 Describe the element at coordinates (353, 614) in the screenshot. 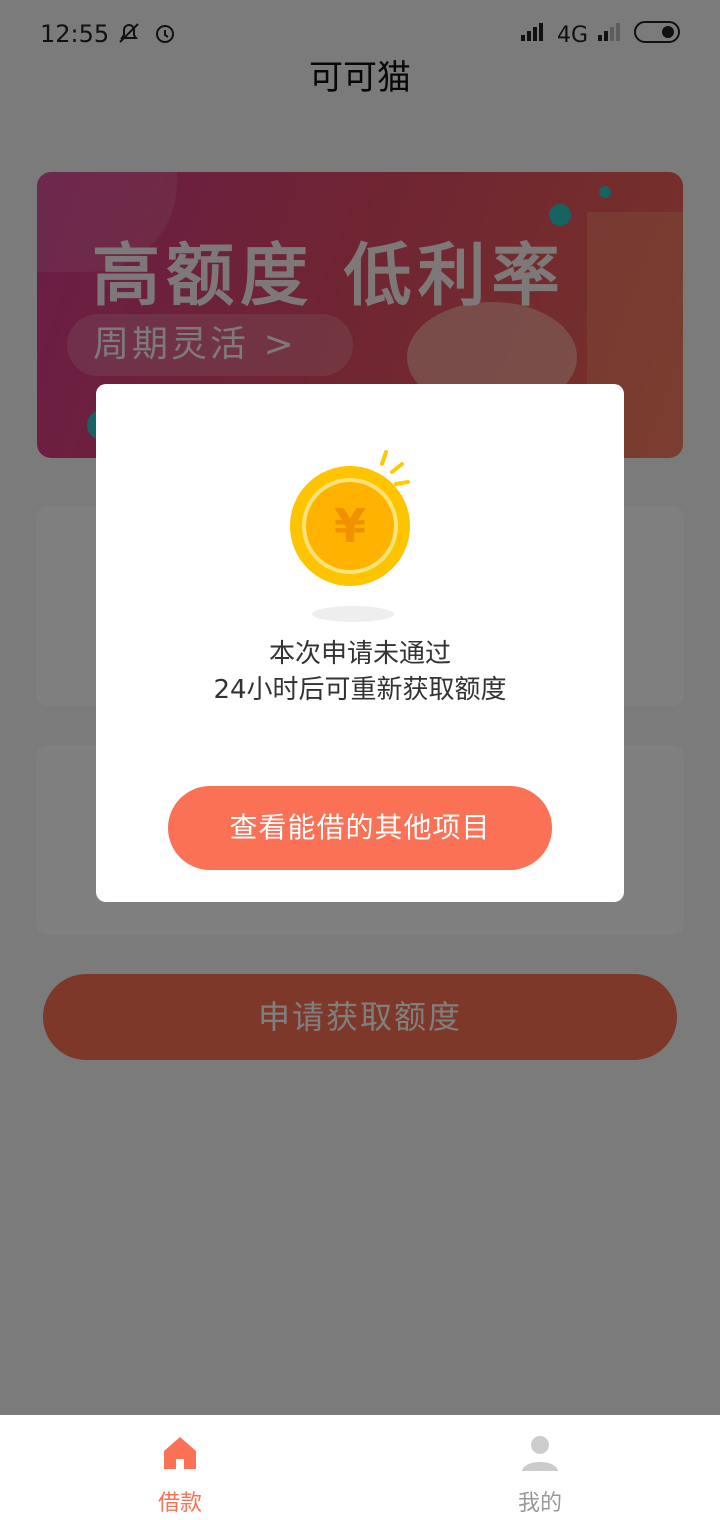

I see `coin-shadow` at that location.